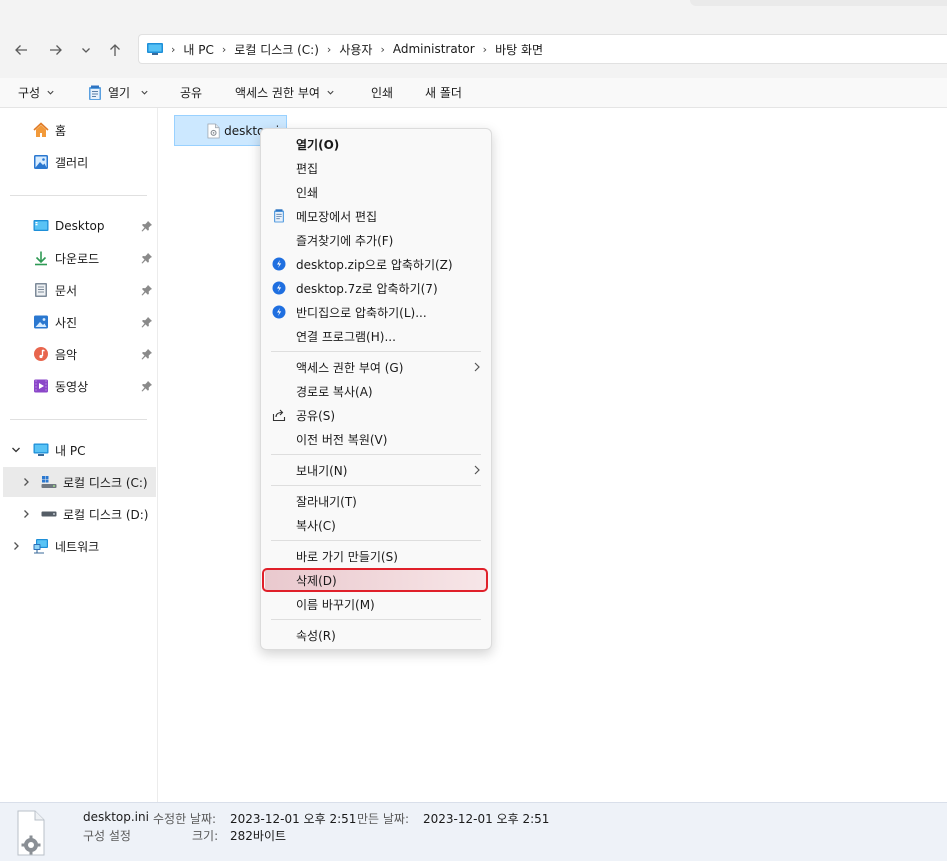 The width and height of the screenshot is (947, 861). Describe the element at coordinates (78, 290) in the screenshot. I see `sidebar-item-documents: 문서` at that location.